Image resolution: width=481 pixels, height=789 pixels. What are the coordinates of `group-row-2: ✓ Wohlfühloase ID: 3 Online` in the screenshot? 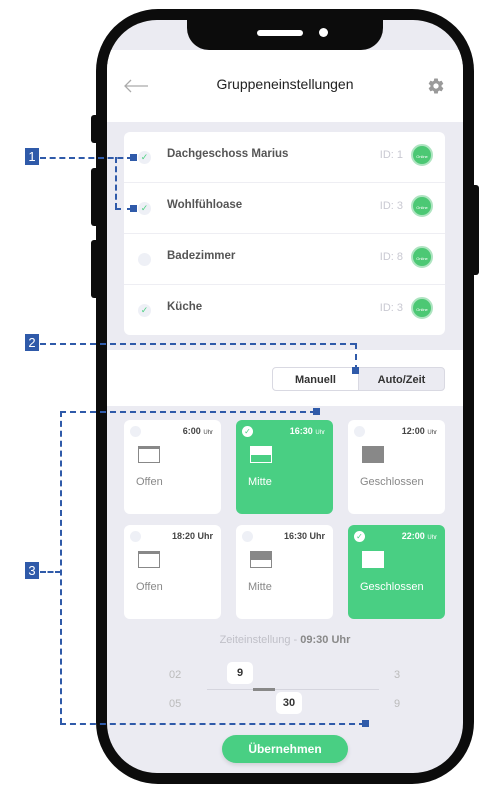 It's located at (284, 208).